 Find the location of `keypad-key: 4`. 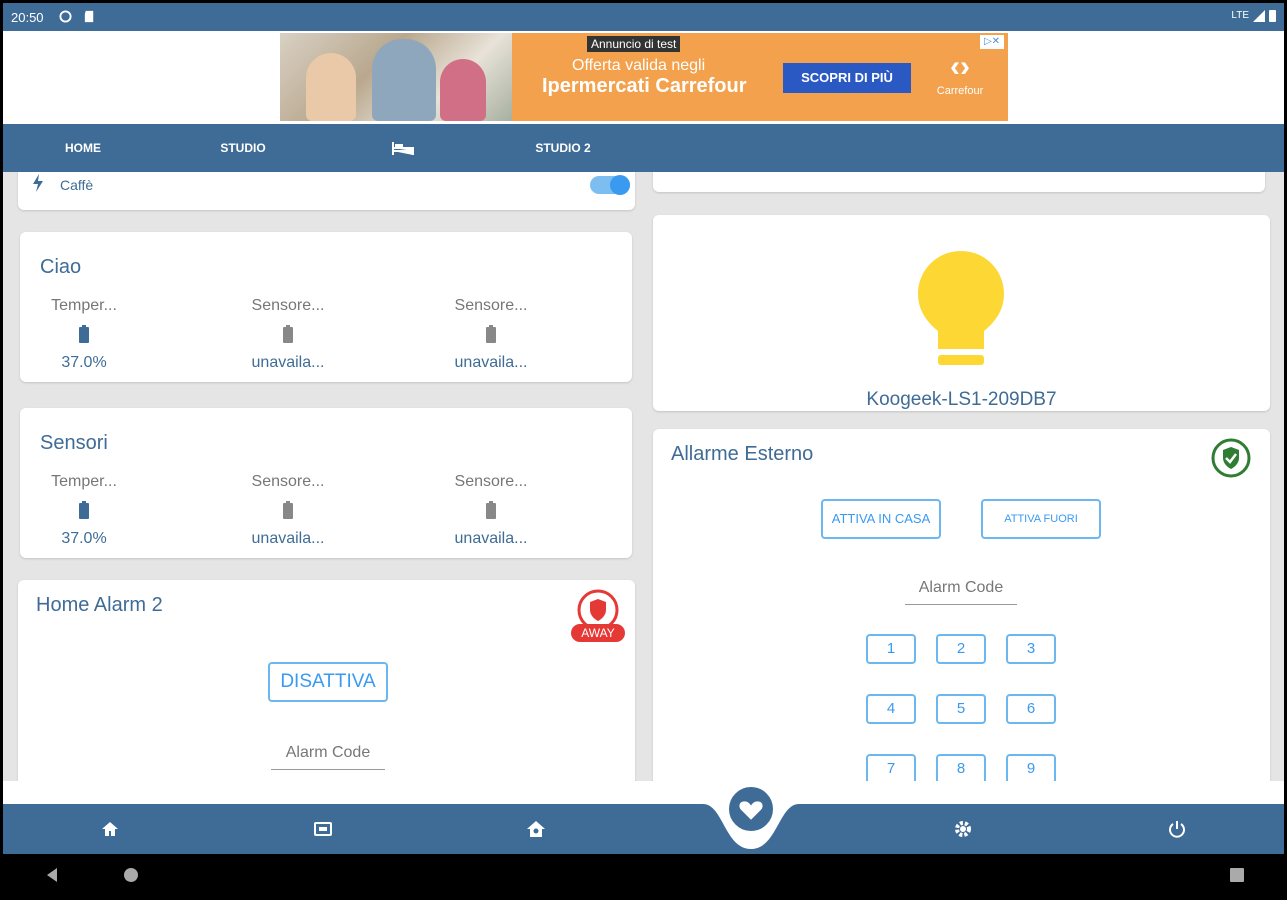

keypad-key: 4 is located at coordinates (891, 709).